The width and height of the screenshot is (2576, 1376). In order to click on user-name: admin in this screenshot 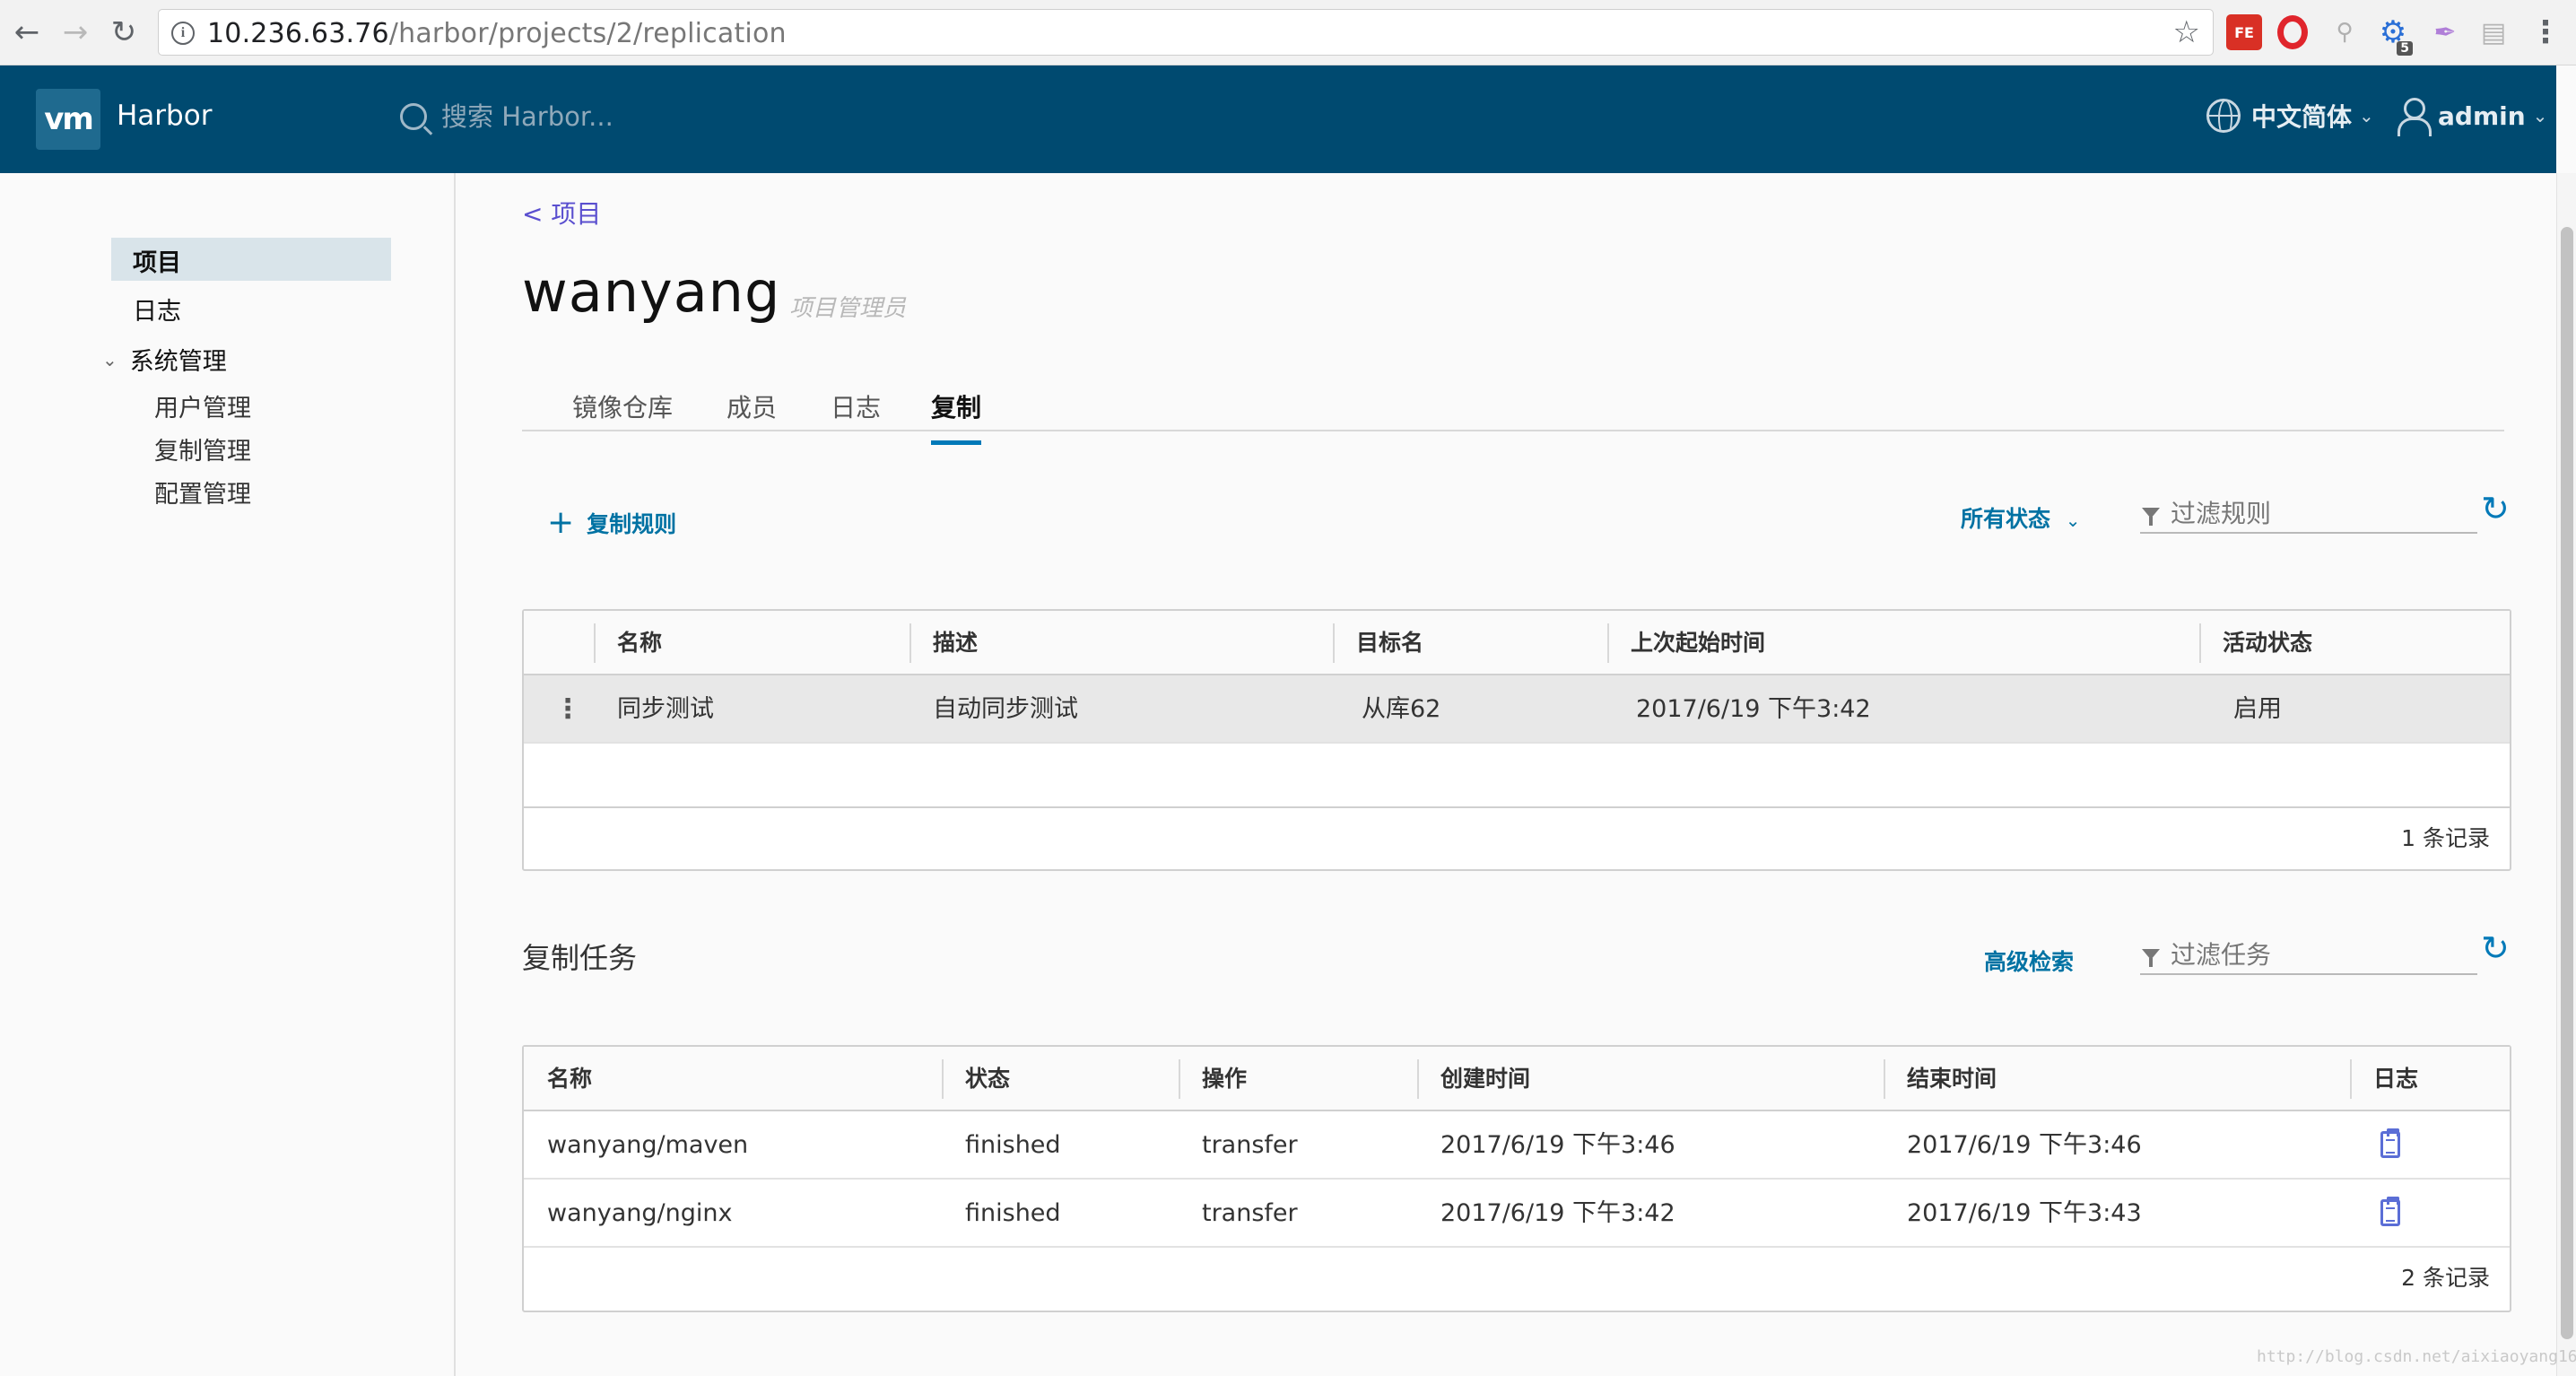, I will do `click(2482, 116)`.